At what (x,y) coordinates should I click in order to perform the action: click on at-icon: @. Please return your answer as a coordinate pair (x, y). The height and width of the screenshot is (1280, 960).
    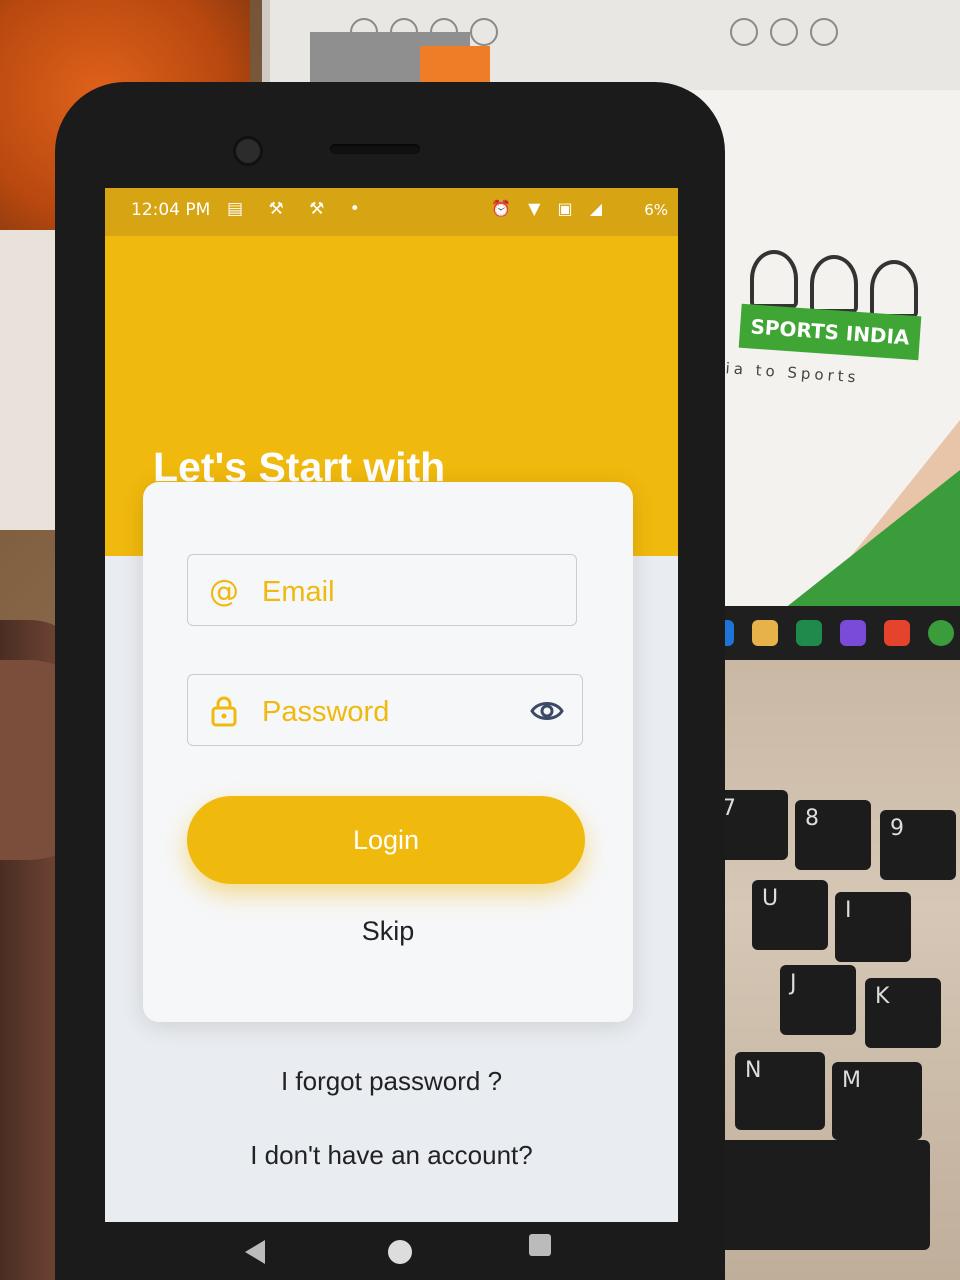
    Looking at the image, I should click on (224, 591).